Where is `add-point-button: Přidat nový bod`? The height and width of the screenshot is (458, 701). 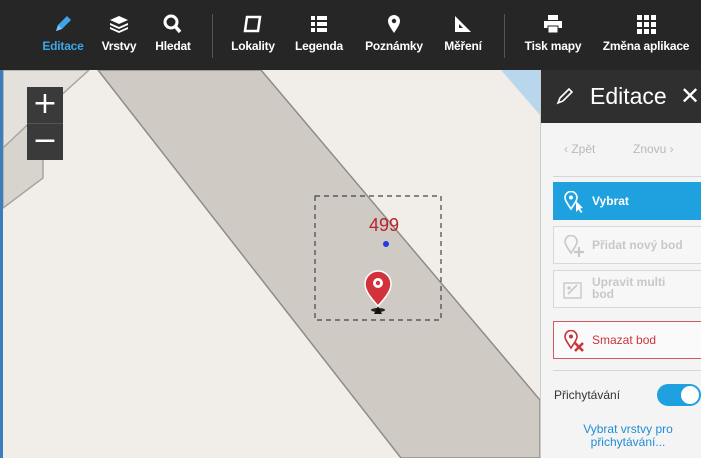
add-point-button: Přidat nový bod is located at coordinates (627, 245).